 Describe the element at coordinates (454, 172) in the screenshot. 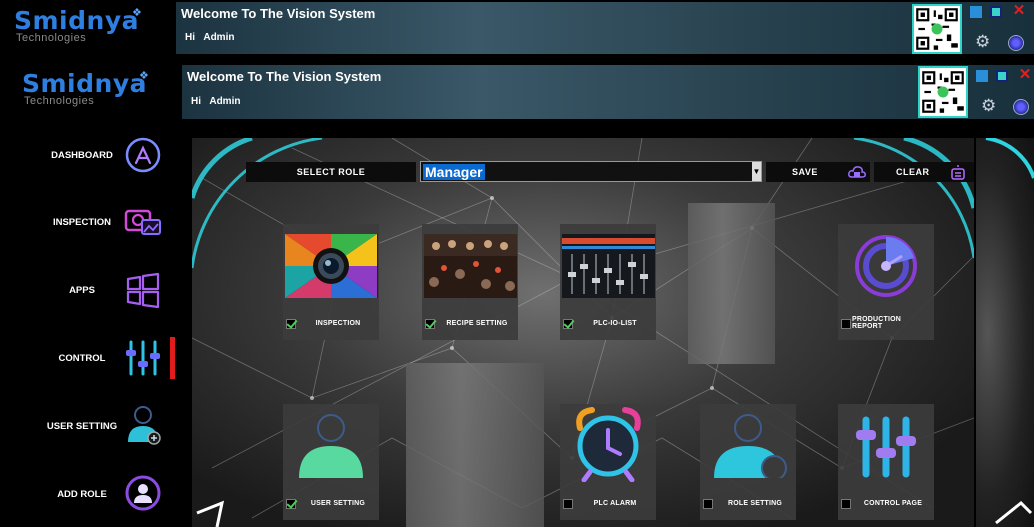

I see `role-select-value: Manager` at that location.